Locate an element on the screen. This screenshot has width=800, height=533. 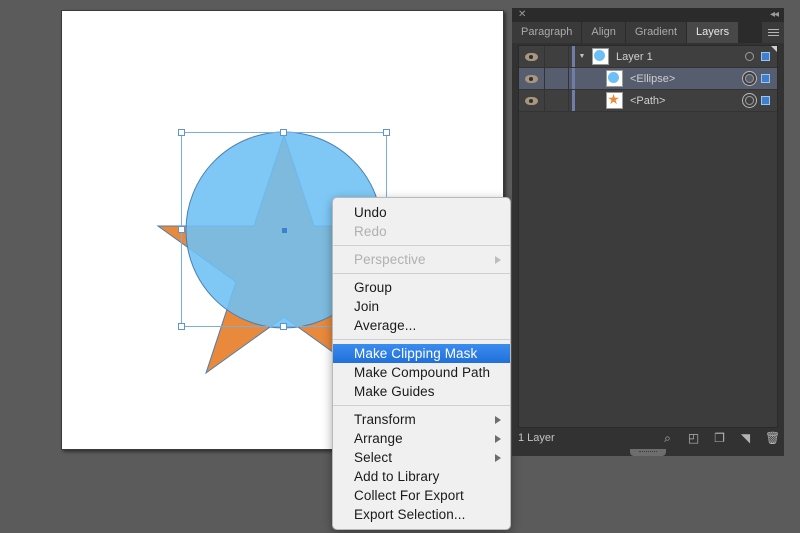
star-thumbnail-icon is located at coordinates (614, 100).